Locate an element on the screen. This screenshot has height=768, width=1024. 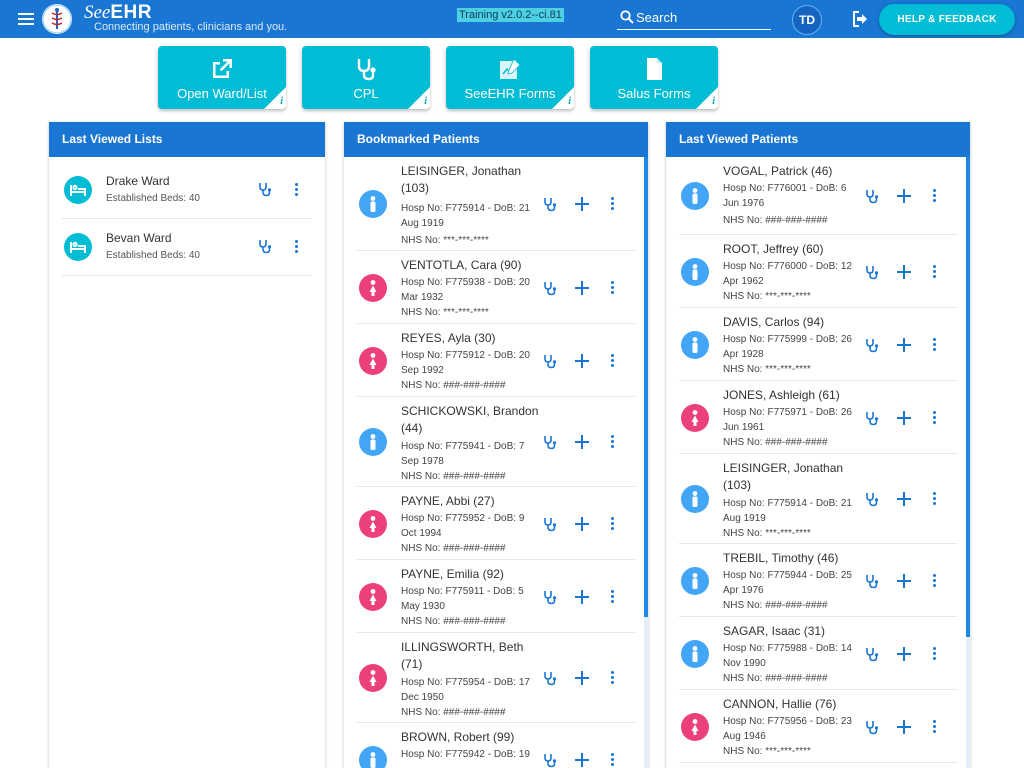
help-feedback-button: HELP & FEEDBACK is located at coordinates (947, 19).